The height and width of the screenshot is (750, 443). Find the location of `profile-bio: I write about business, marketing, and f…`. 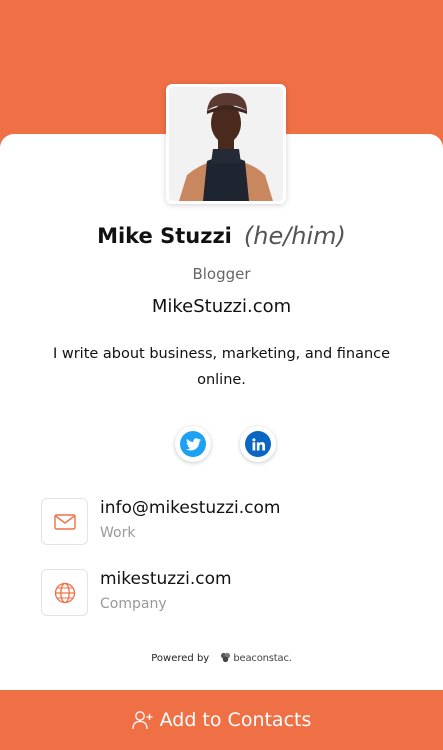

profile-bio: I write about business, marketing, and f… is located at coordinates (221, 367).